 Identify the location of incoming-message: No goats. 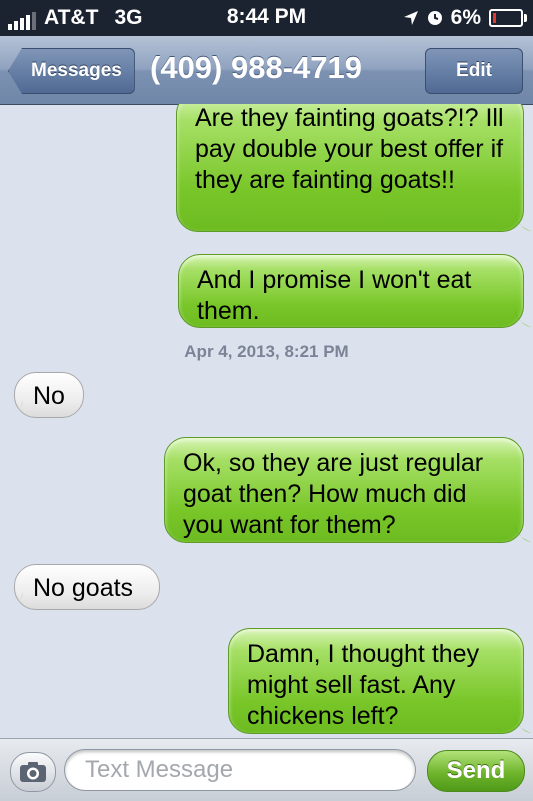
(83, 587).